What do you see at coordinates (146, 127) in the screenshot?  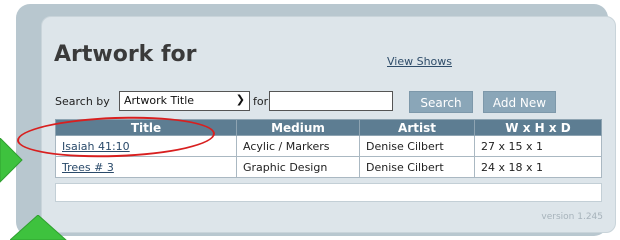 I see `column-header-title: Title` at bounding box center [146, 127].